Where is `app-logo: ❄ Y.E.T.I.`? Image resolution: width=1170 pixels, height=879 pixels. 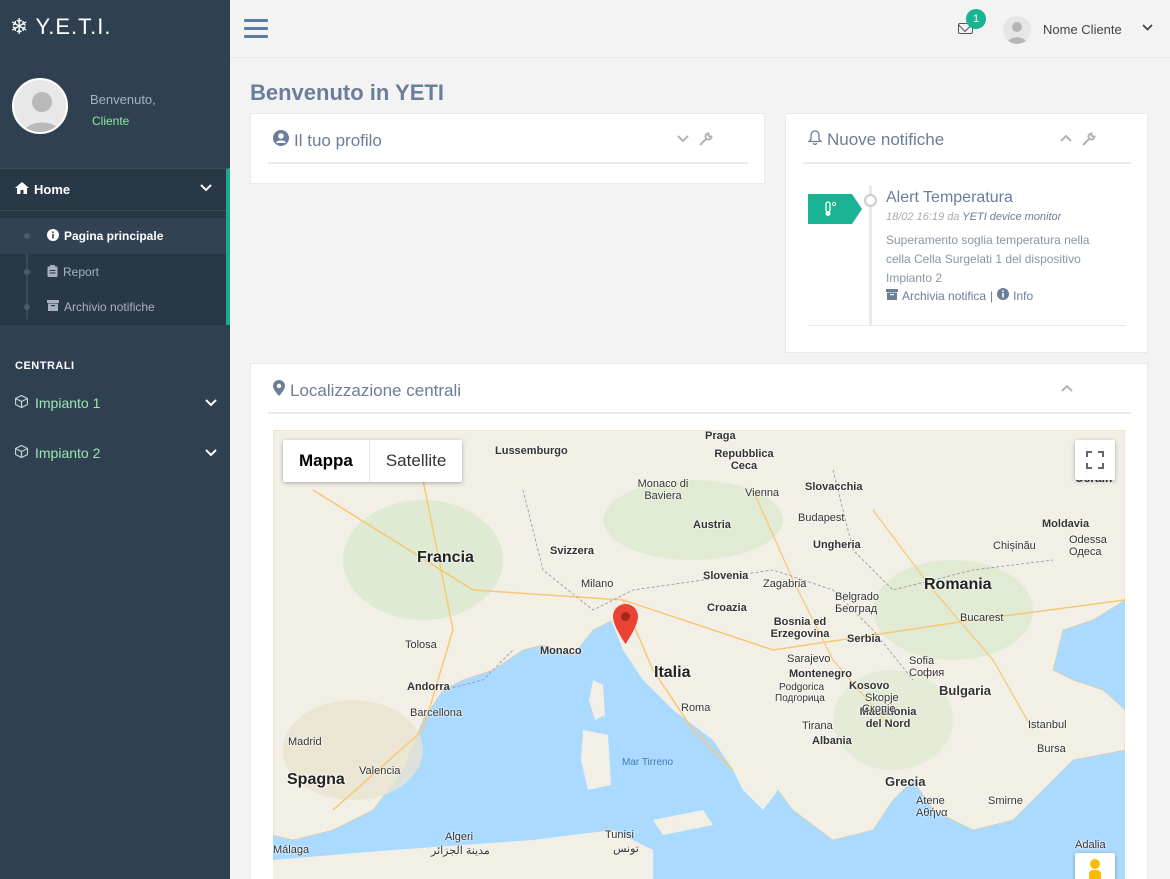
app-logo: ❄ Y.E.T.I. is located at coordinates (61, 27).